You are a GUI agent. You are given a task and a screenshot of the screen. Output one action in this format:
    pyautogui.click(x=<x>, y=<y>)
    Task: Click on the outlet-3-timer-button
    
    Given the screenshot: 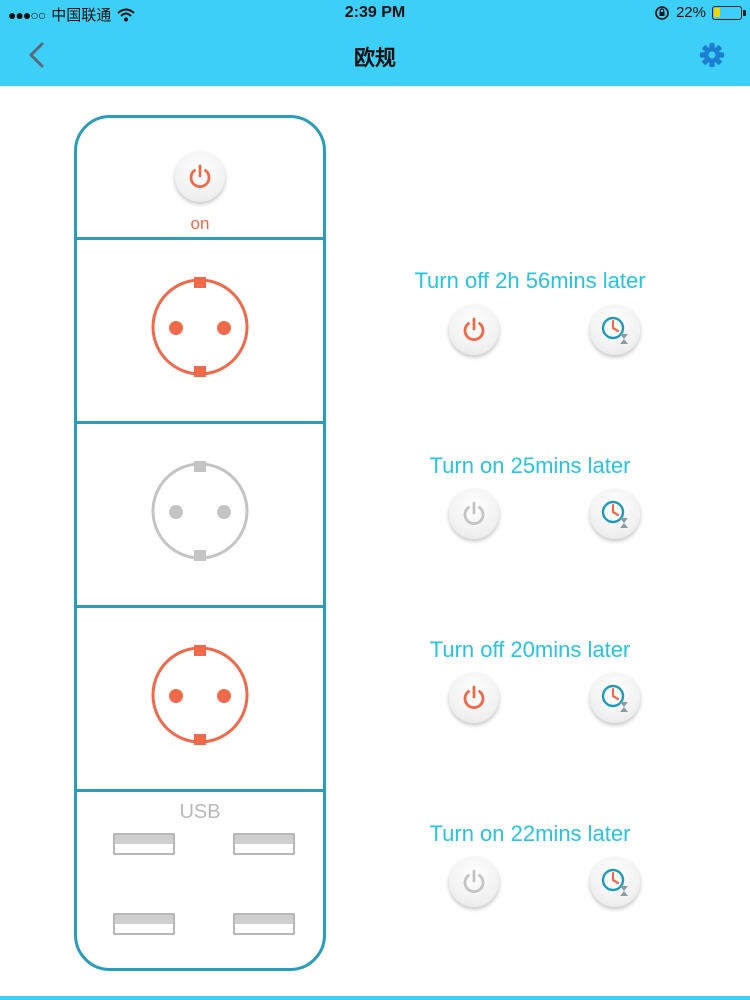 What is the action you would take?
    pyautogui.click(x=615, y=698)
    